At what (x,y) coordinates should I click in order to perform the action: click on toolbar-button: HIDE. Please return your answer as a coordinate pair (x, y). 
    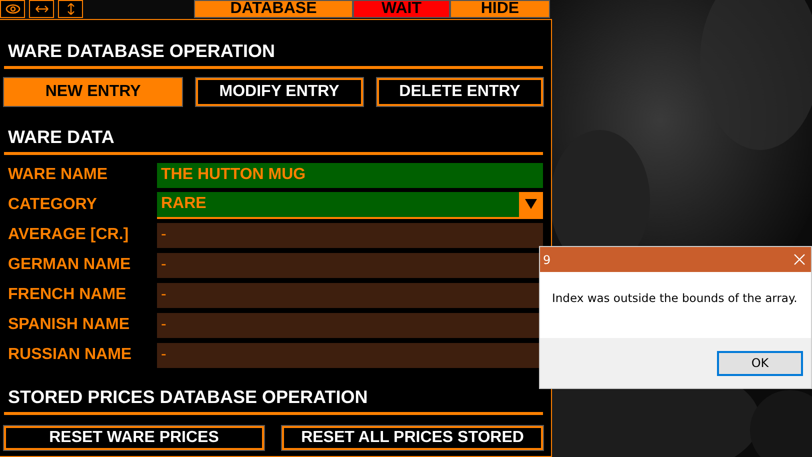
    Looking at the image, I should click on (500, 9).